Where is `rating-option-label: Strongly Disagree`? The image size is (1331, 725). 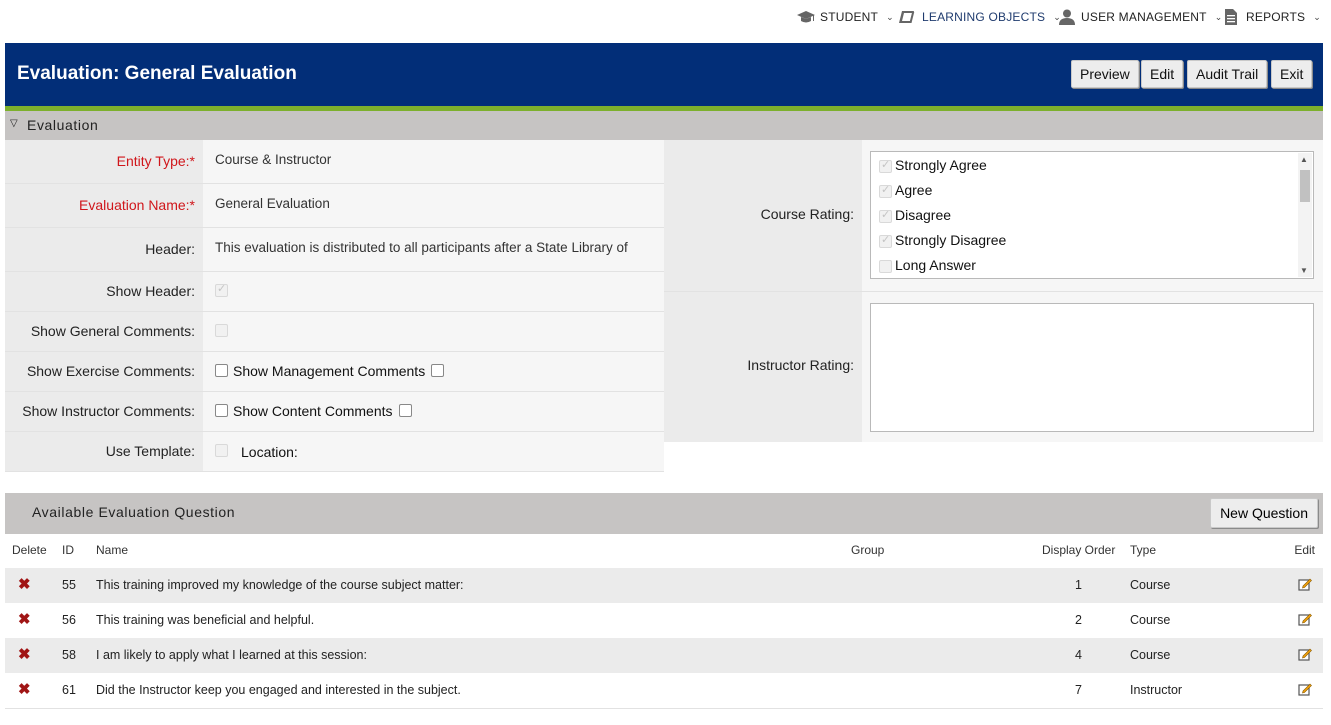 rating-option-label: Strongly Disagree is located at coordinates (951, 240).